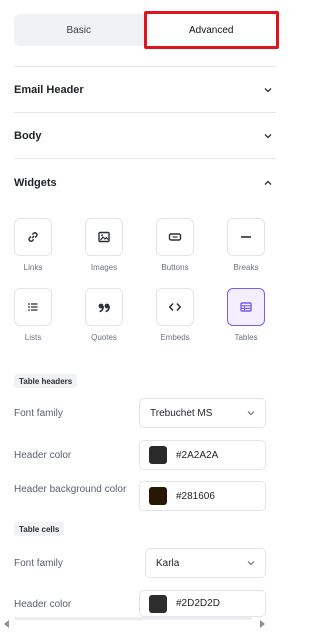 The width and height of the screenshot is (320, 642). I want to click on tab-advanced: Advanced, so click(211, 30).